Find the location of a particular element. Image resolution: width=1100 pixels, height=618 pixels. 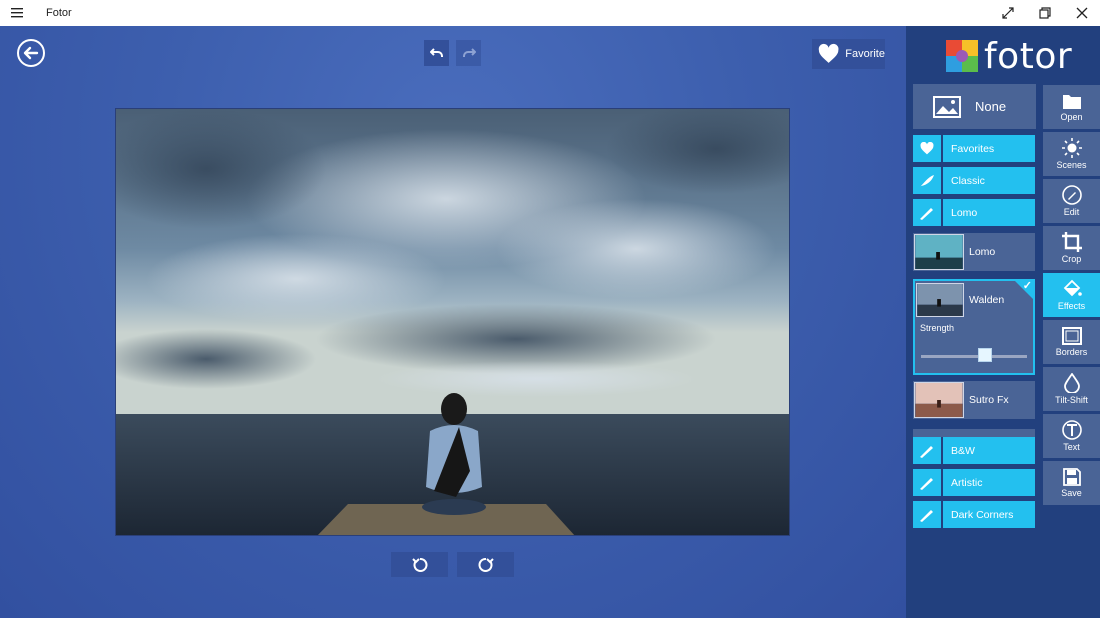

effect-classic: Classic is located at coordinates (974, 180).